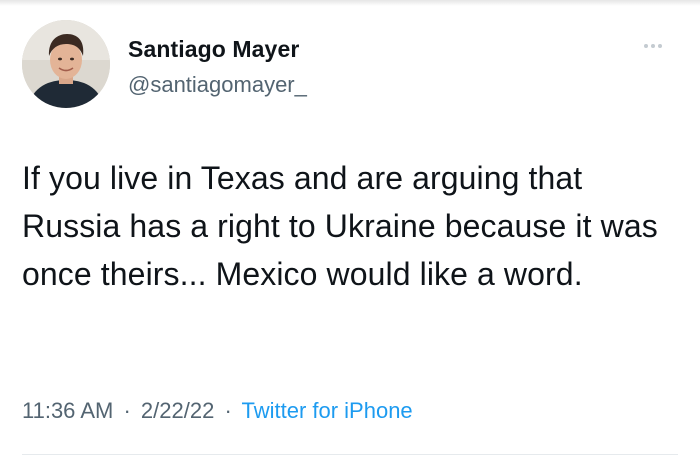 The height and width of the screenshot is (472, 700). Describe the element at coordinates (213, 49) in the screenshot. I see `author-display-name: Santiago Mayer` at that location.